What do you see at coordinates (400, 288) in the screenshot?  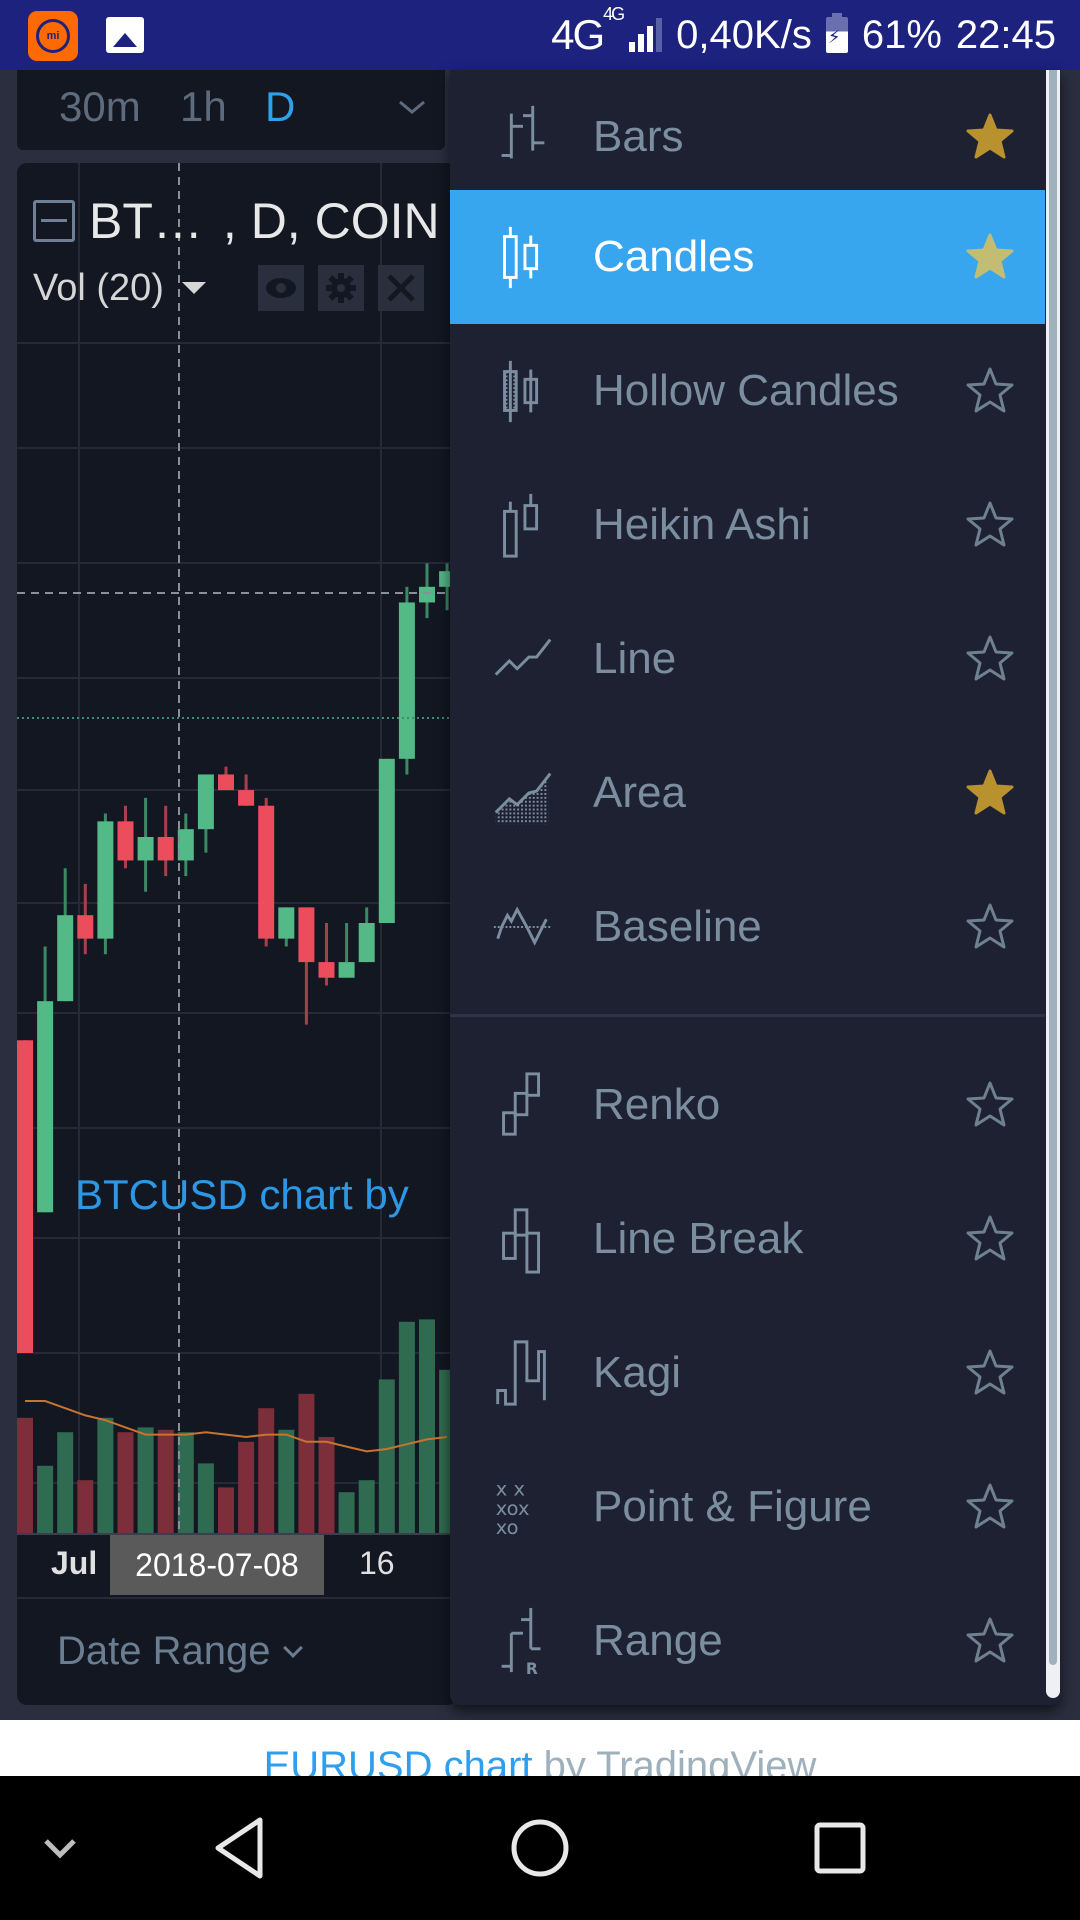 I see `close-icon` at bounding box center [400, 288].